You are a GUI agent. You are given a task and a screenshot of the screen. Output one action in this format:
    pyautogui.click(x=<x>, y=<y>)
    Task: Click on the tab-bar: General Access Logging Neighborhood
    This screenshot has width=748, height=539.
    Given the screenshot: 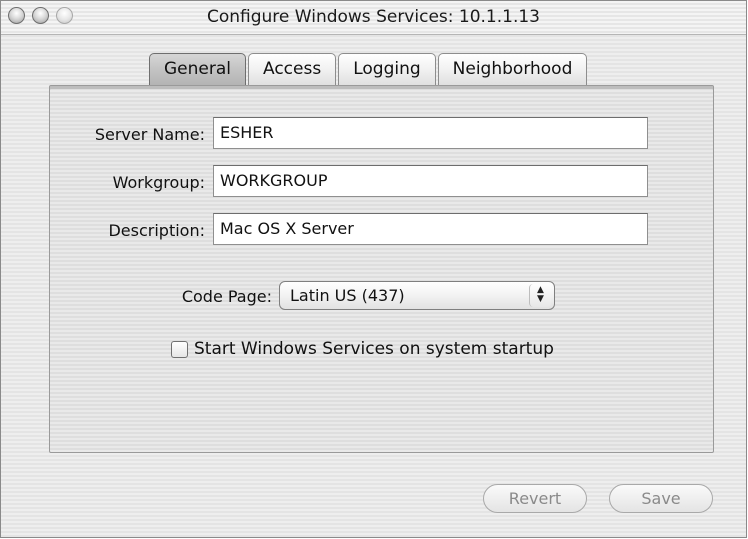 What is the action you would take?
    pyautogui.click(x=369, y=69)
    